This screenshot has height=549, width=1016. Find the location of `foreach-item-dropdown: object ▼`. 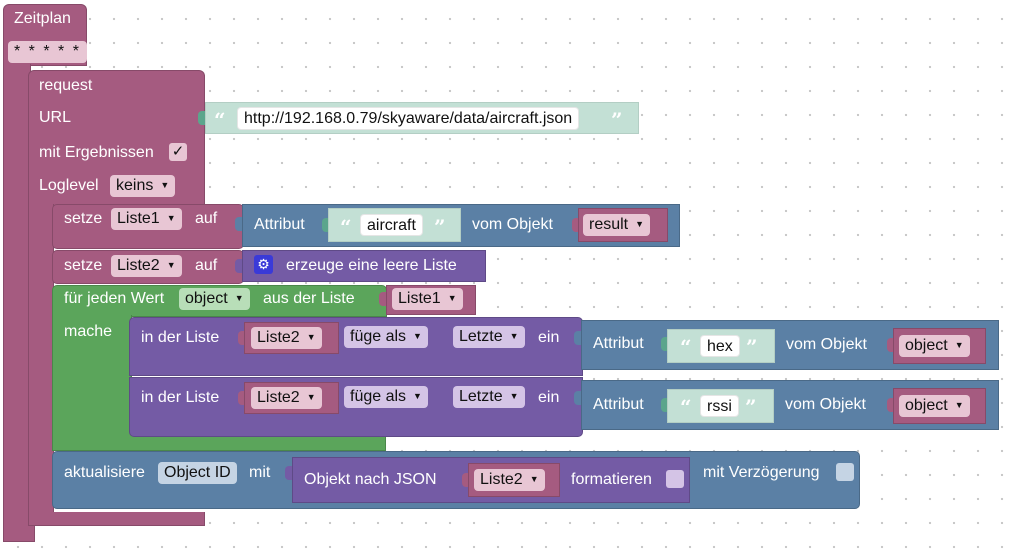

foreach-item-dropdown: object ▼ is located at coordinates (214, 299).